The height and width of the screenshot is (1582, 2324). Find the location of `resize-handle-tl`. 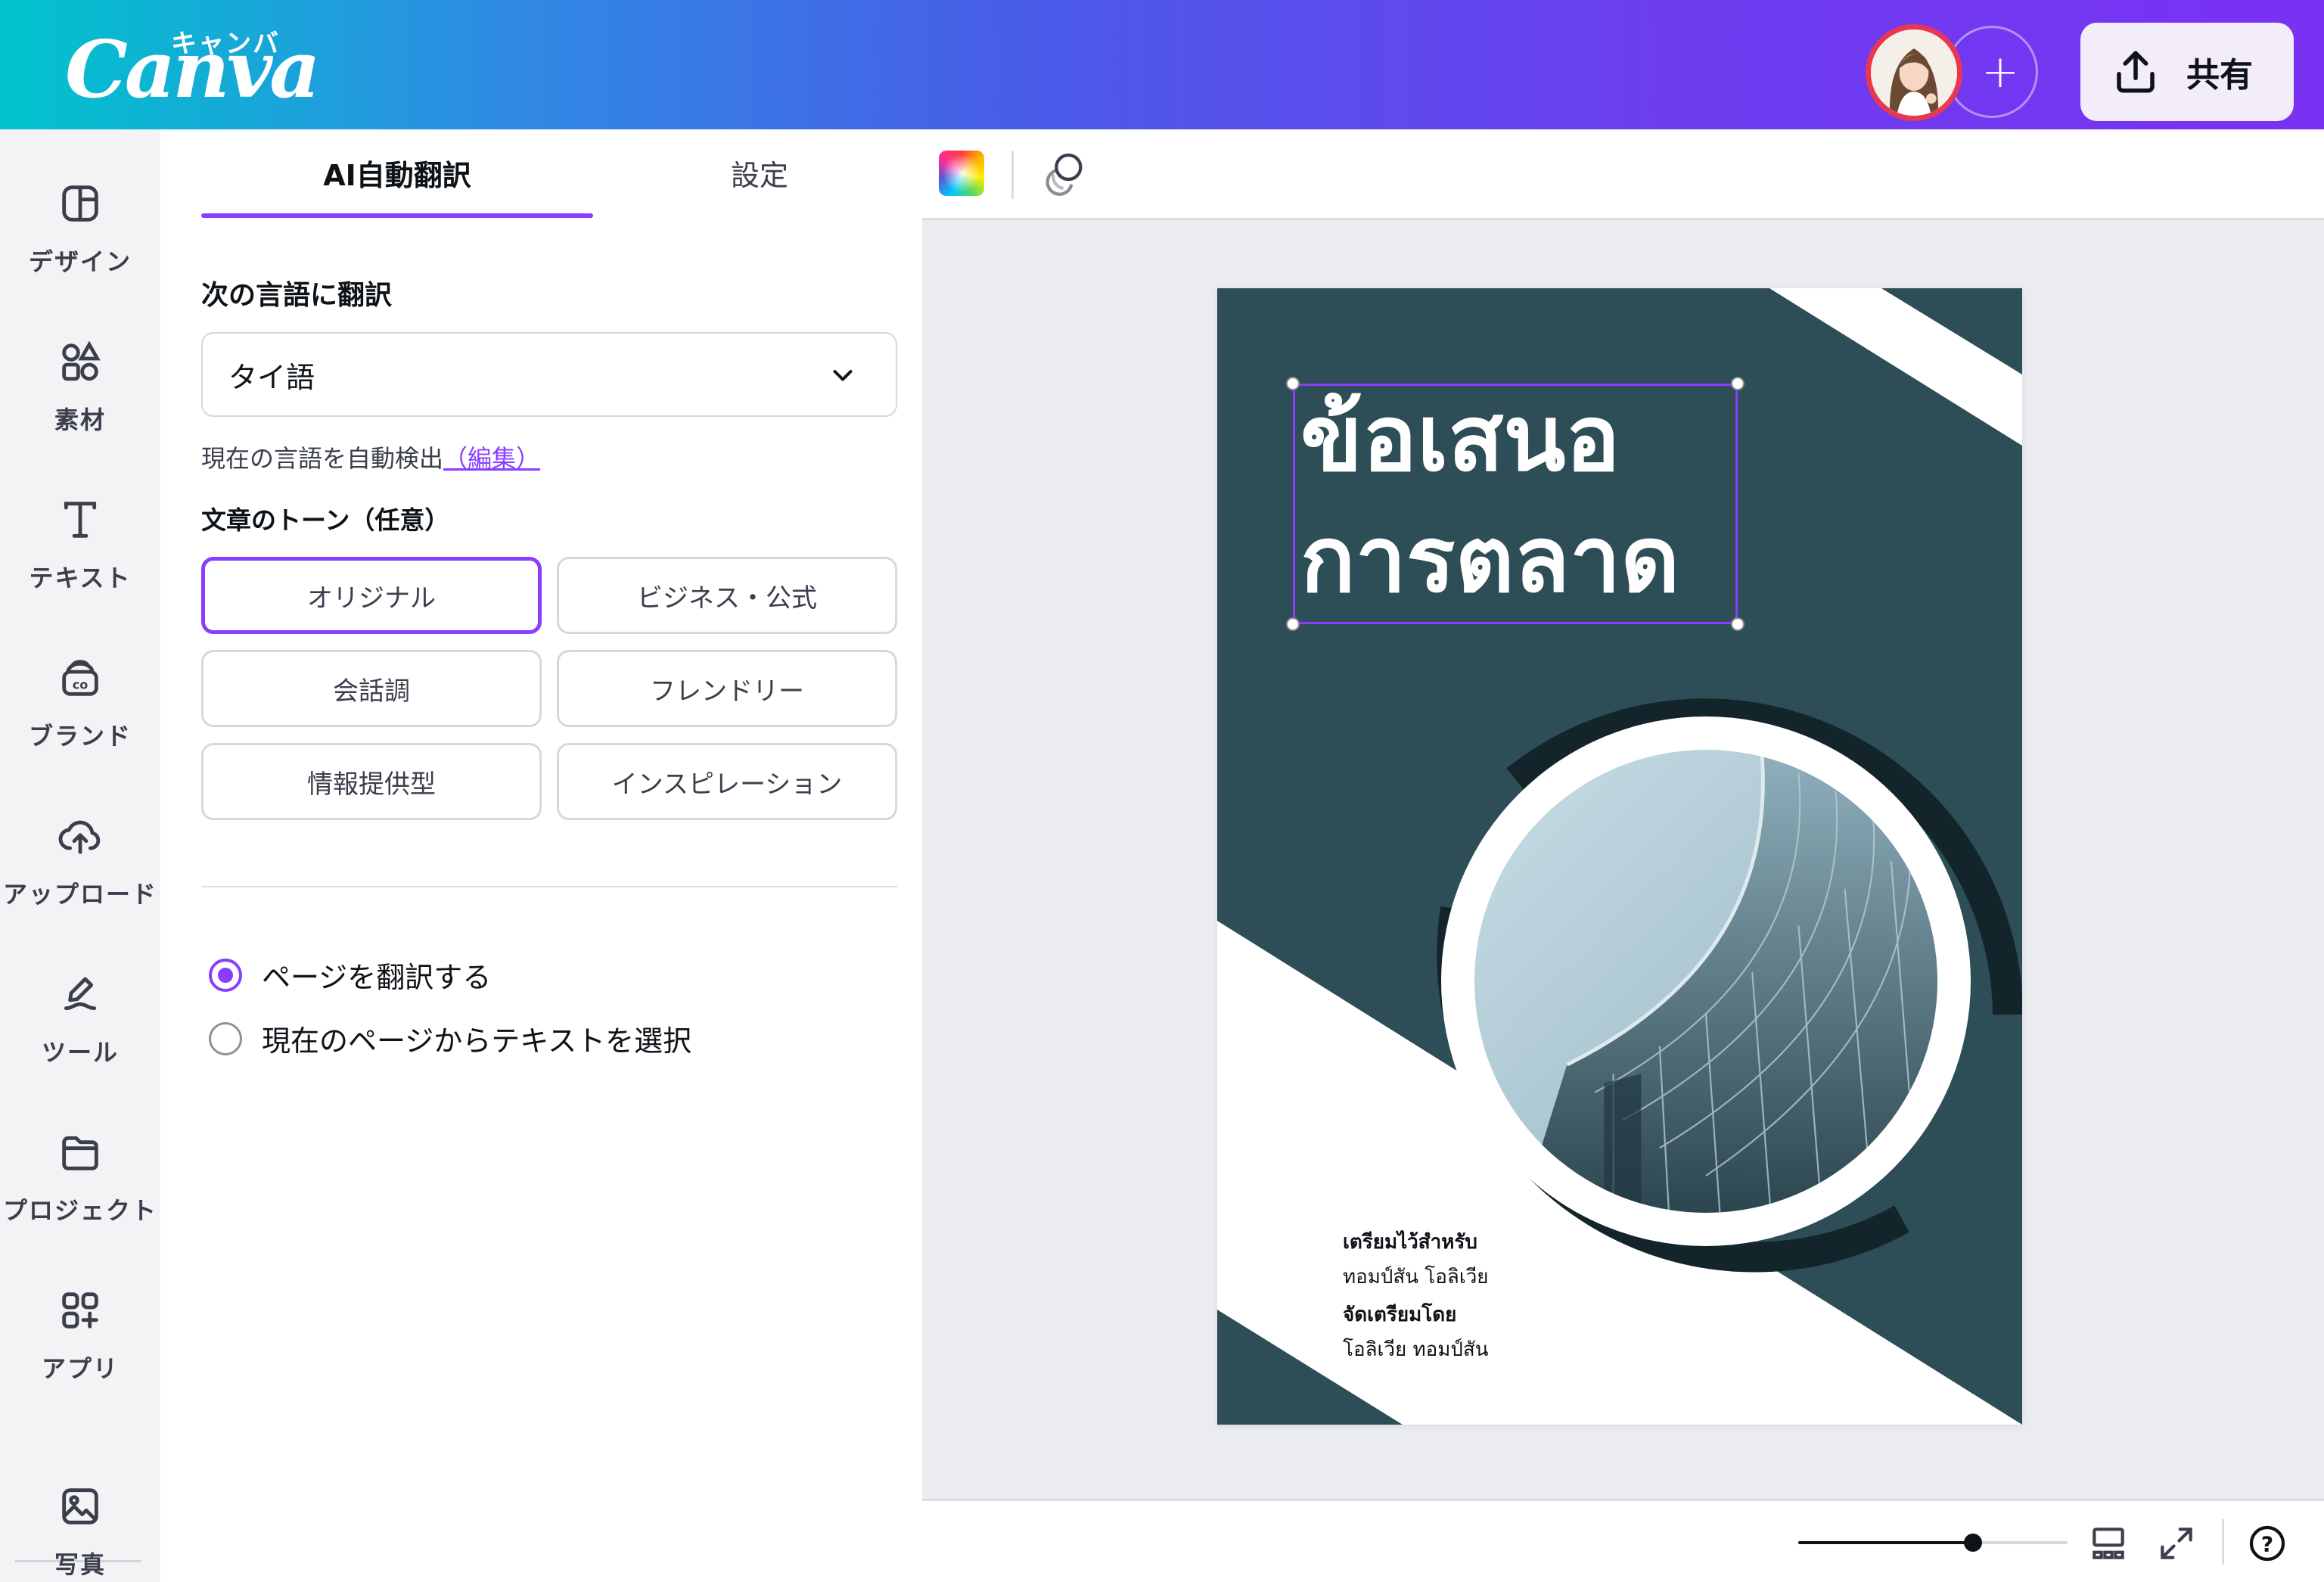

resize-handle-tl is located at coordinates (1293, 383).